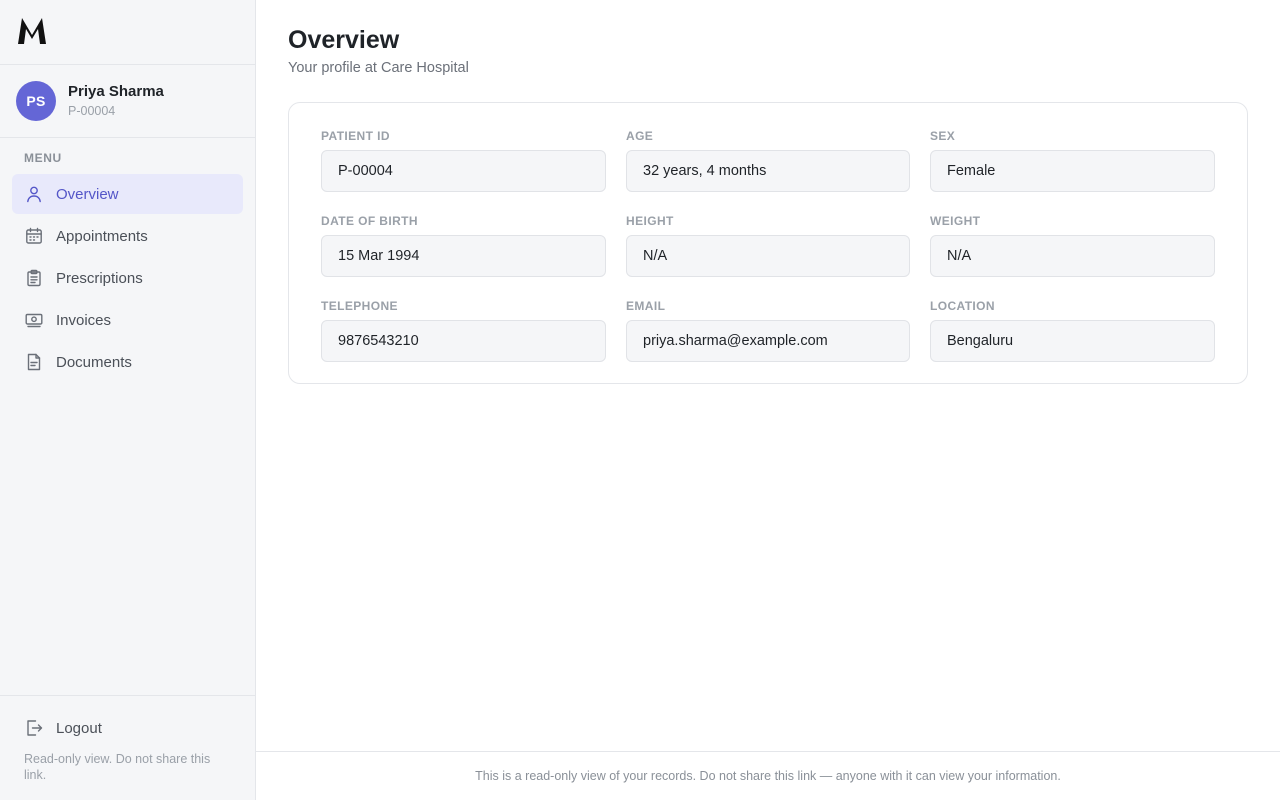 The width and height of the screenshot is (1280, 800). Describe the element at coordinates (92, 110) in the screenshot. I see `user-id: P-00004` at that location.